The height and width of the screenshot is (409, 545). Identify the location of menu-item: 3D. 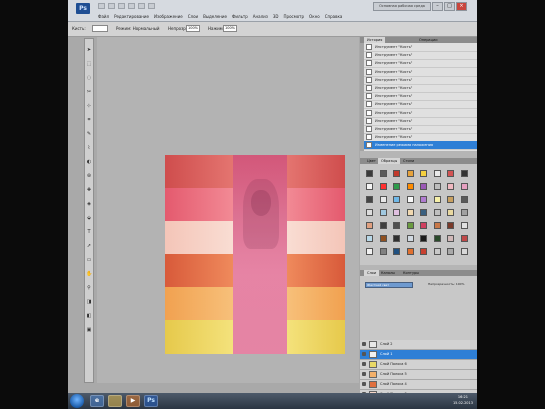
(276, 16).